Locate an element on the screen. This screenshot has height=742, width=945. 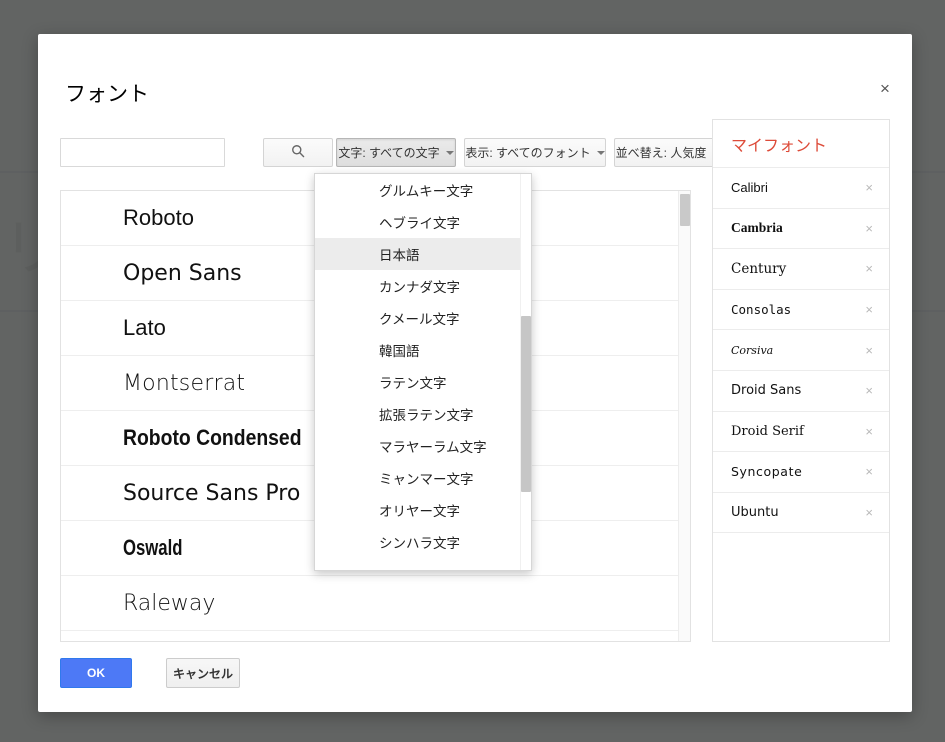
my-font-item: Droid Sans × is located at coordinates (801, 390).